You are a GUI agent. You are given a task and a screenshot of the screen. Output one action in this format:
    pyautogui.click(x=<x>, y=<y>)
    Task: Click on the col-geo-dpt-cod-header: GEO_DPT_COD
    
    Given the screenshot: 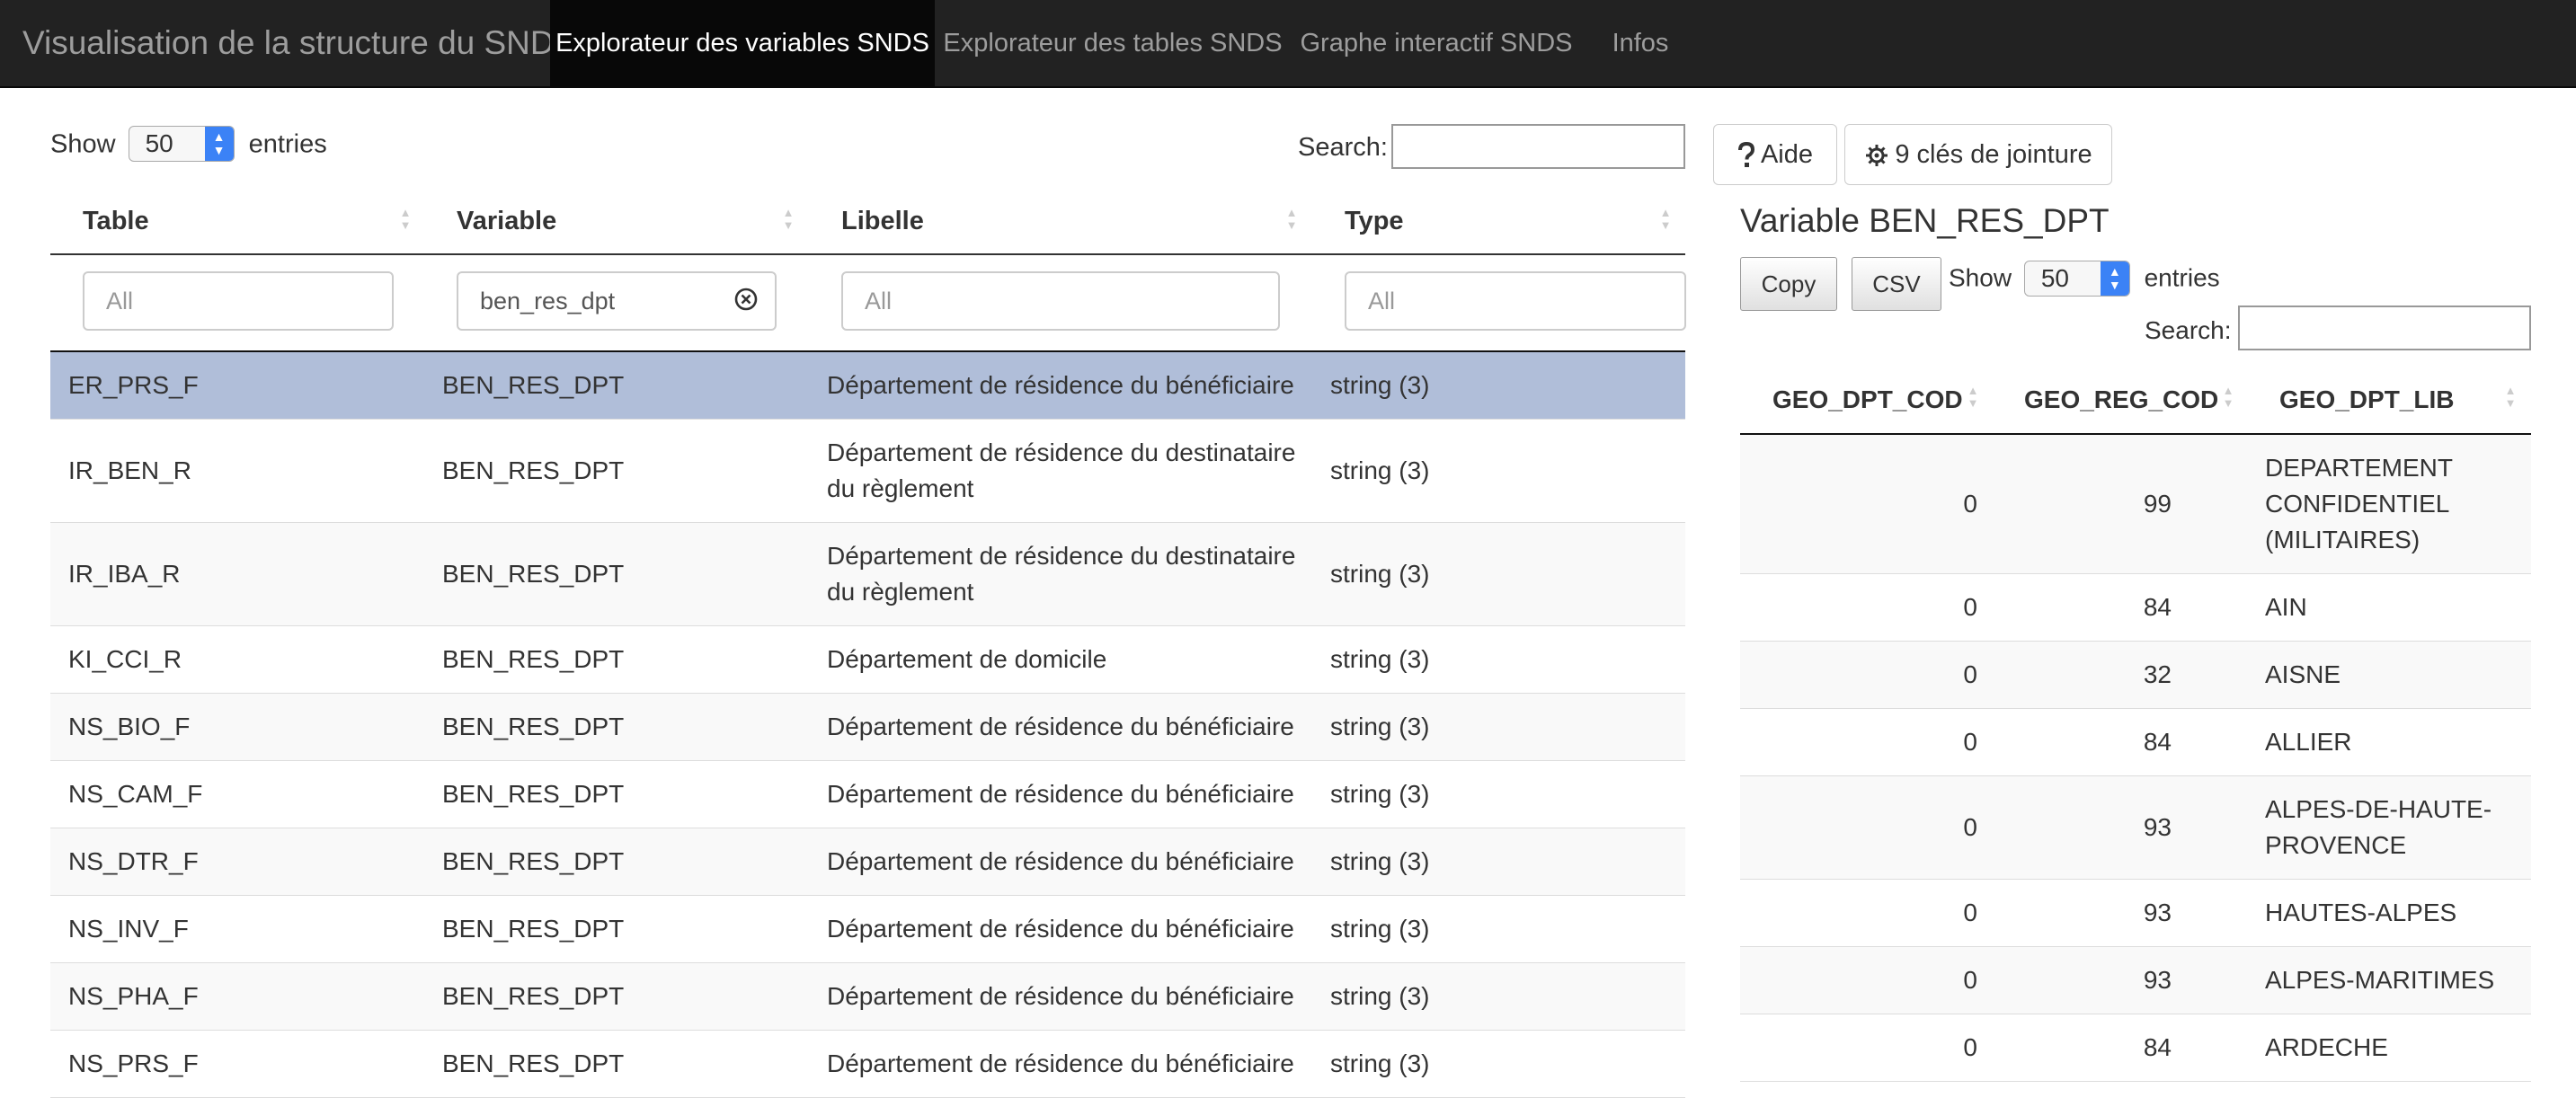 What is the action you would take?
    pyautogui.click(x=1867, y=400)
    